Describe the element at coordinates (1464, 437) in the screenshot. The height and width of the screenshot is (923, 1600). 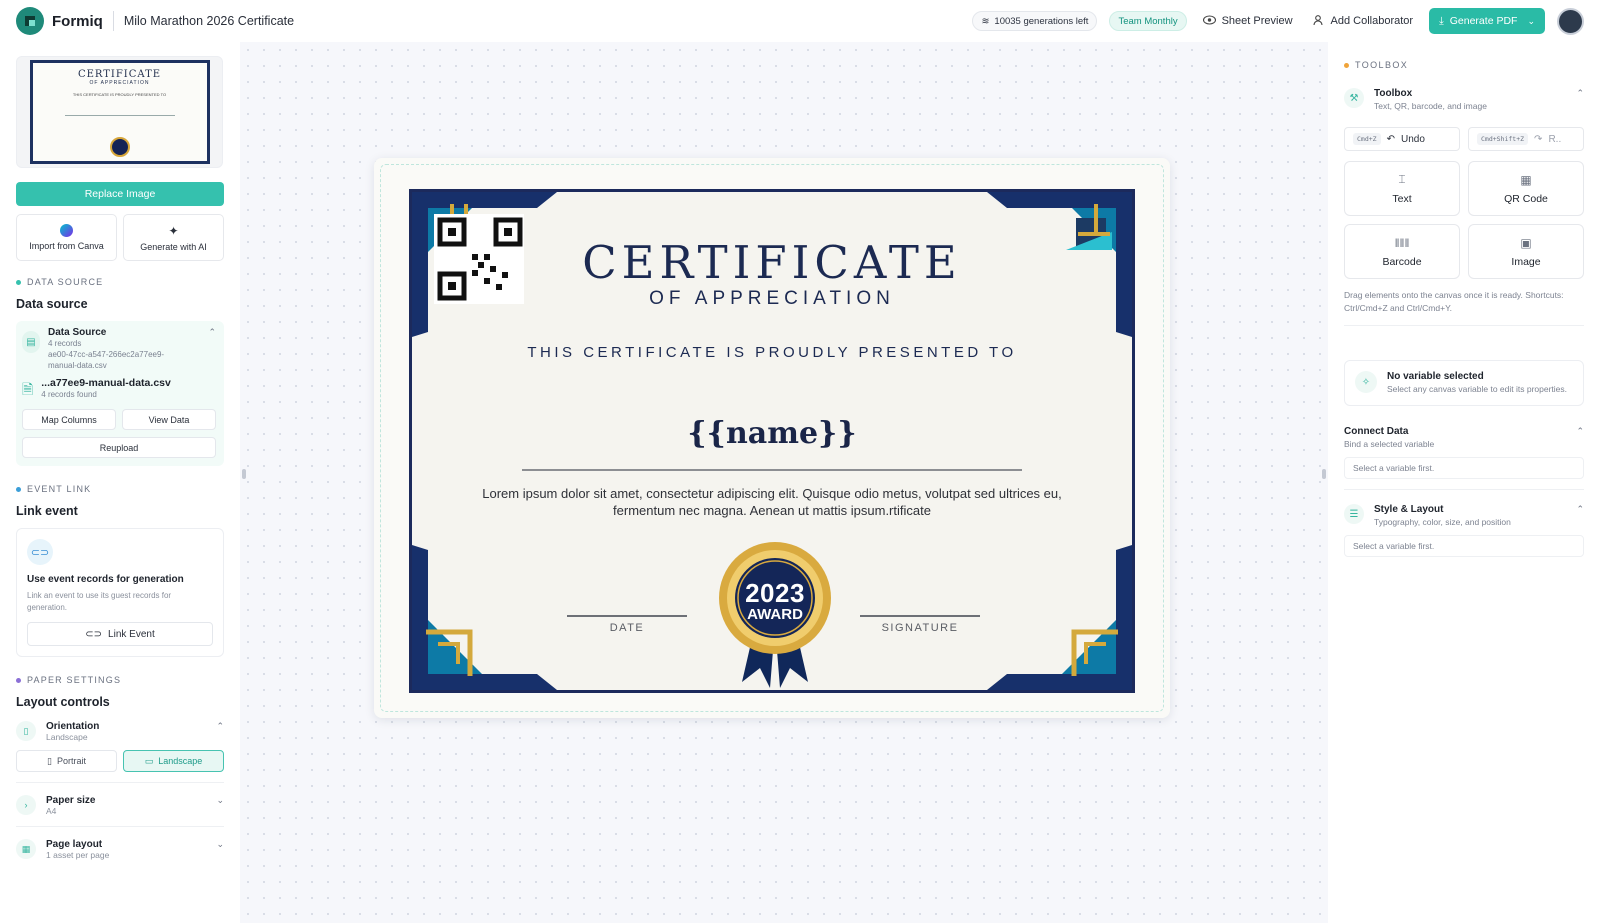
I see `connect-data-header: Connect Data Bind a selected variable ⌃` at that location.